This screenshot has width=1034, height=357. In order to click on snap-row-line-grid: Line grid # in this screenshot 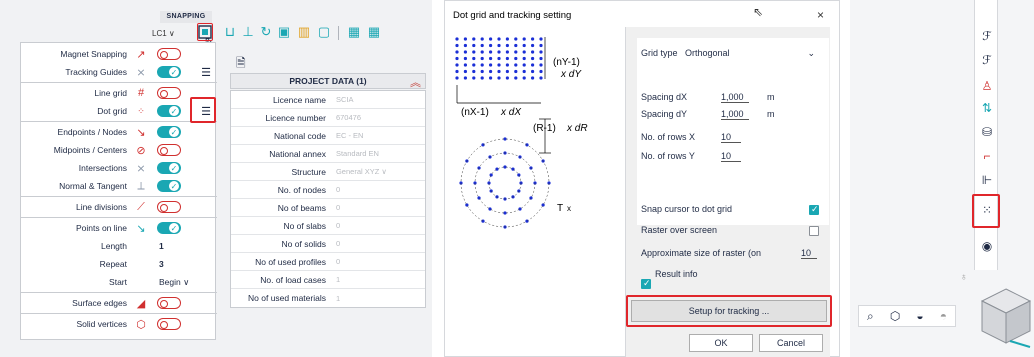, I will do `click(119, 93)`.